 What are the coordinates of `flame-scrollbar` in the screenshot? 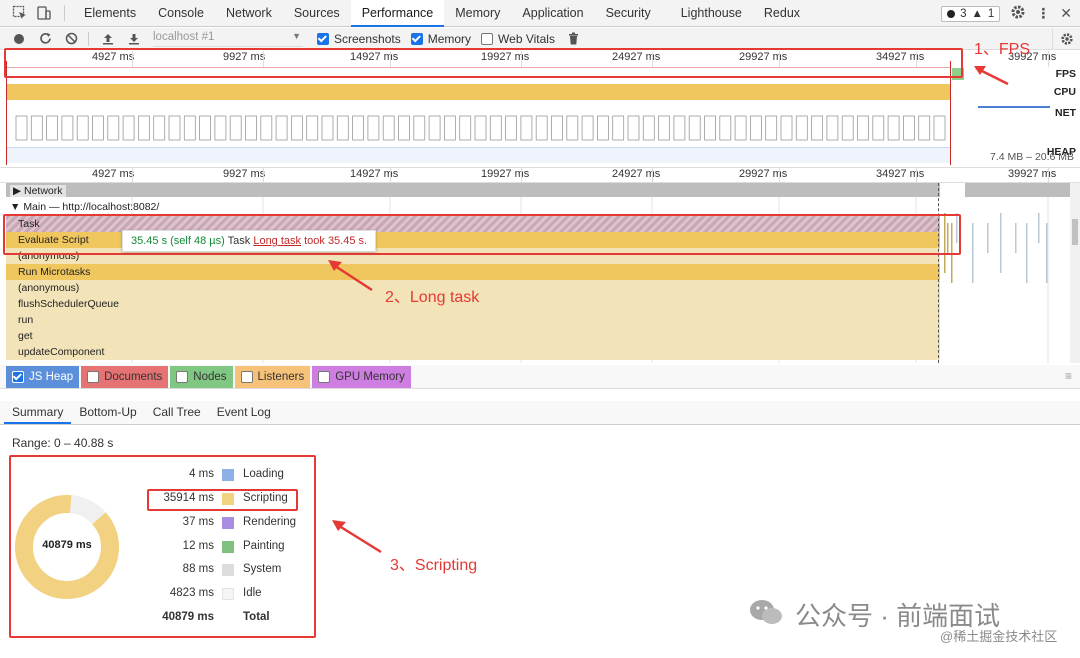 It's located at (1075, 273).